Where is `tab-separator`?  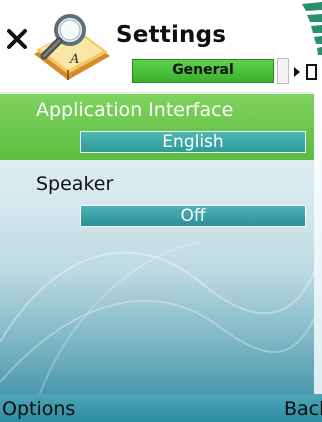 tab-separator is located at coordinates (283, 71).